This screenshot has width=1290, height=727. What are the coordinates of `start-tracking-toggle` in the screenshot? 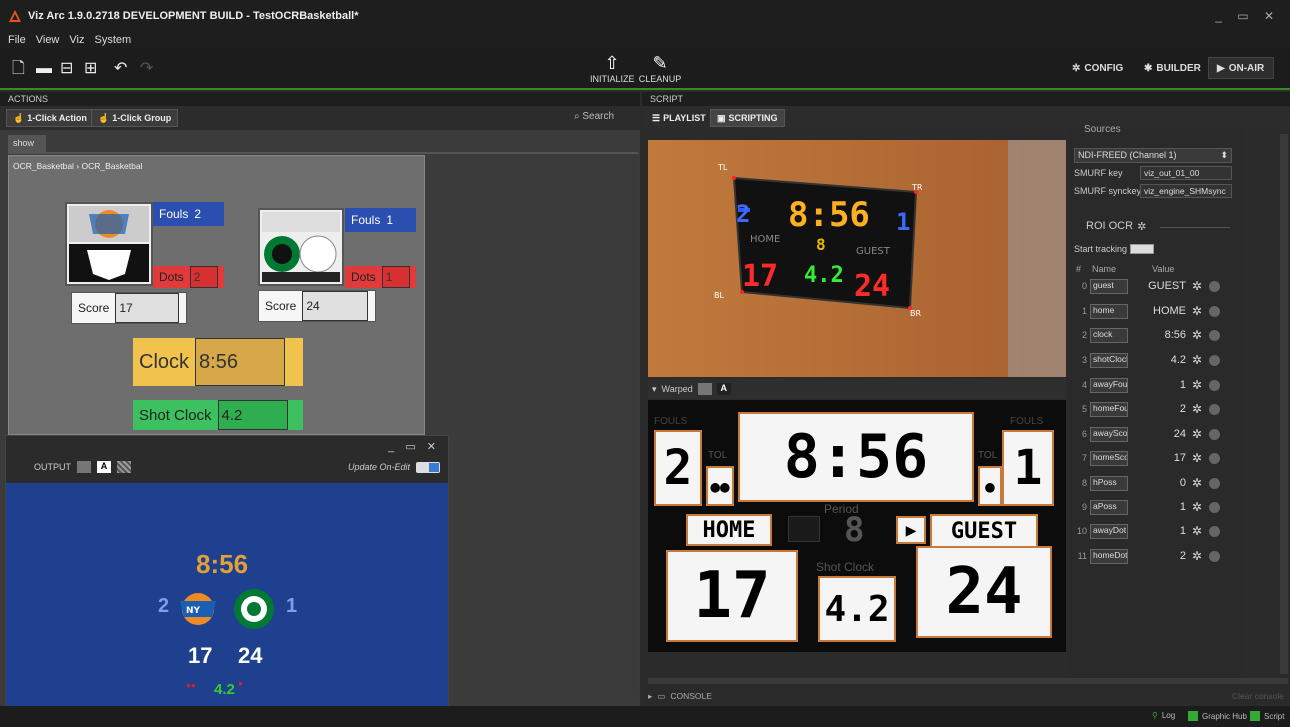 It's located at (1142, 249).